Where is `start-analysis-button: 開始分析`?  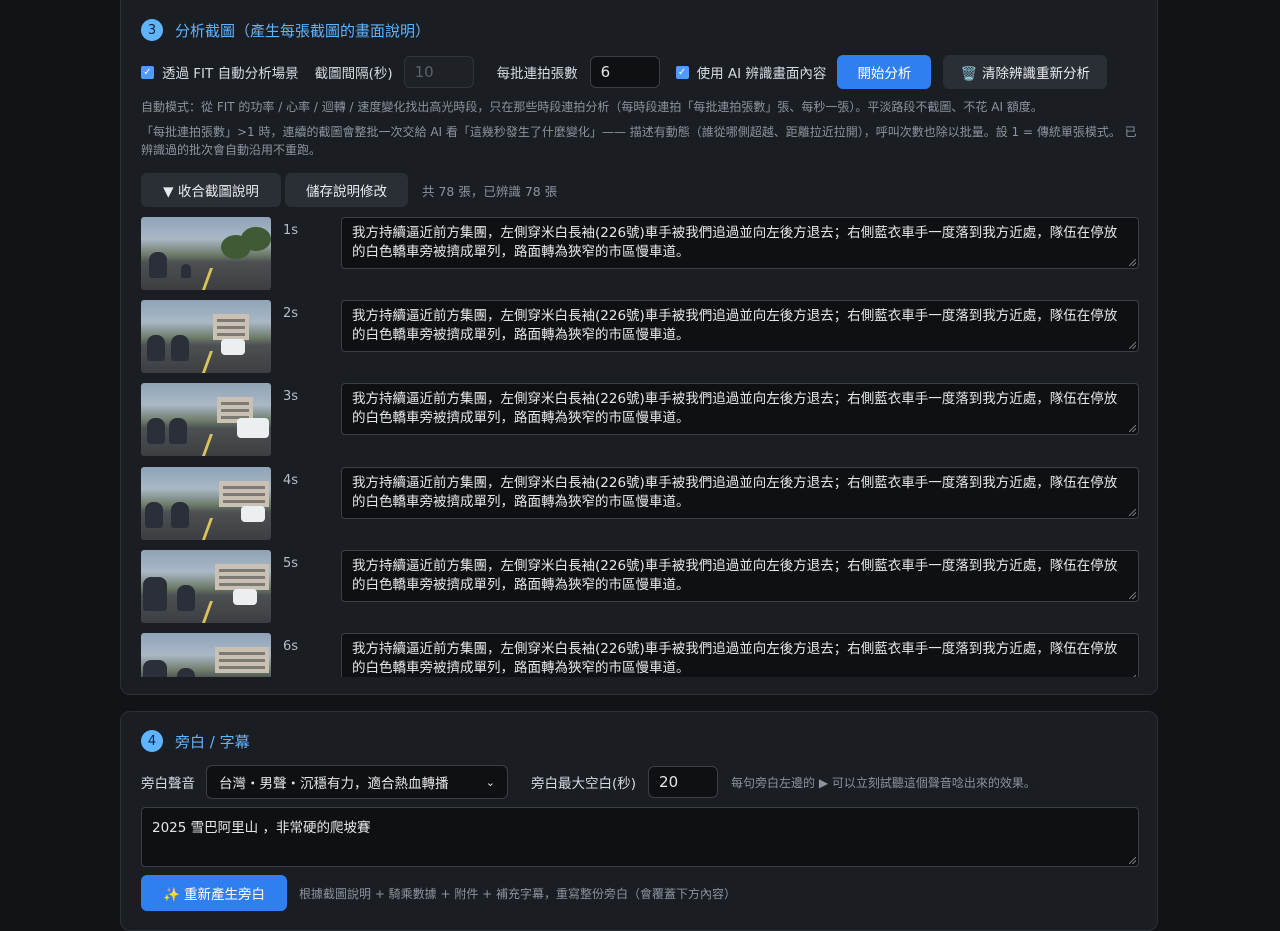
start-analysis-button: 開始分析 is located at coordinates (884, 72).